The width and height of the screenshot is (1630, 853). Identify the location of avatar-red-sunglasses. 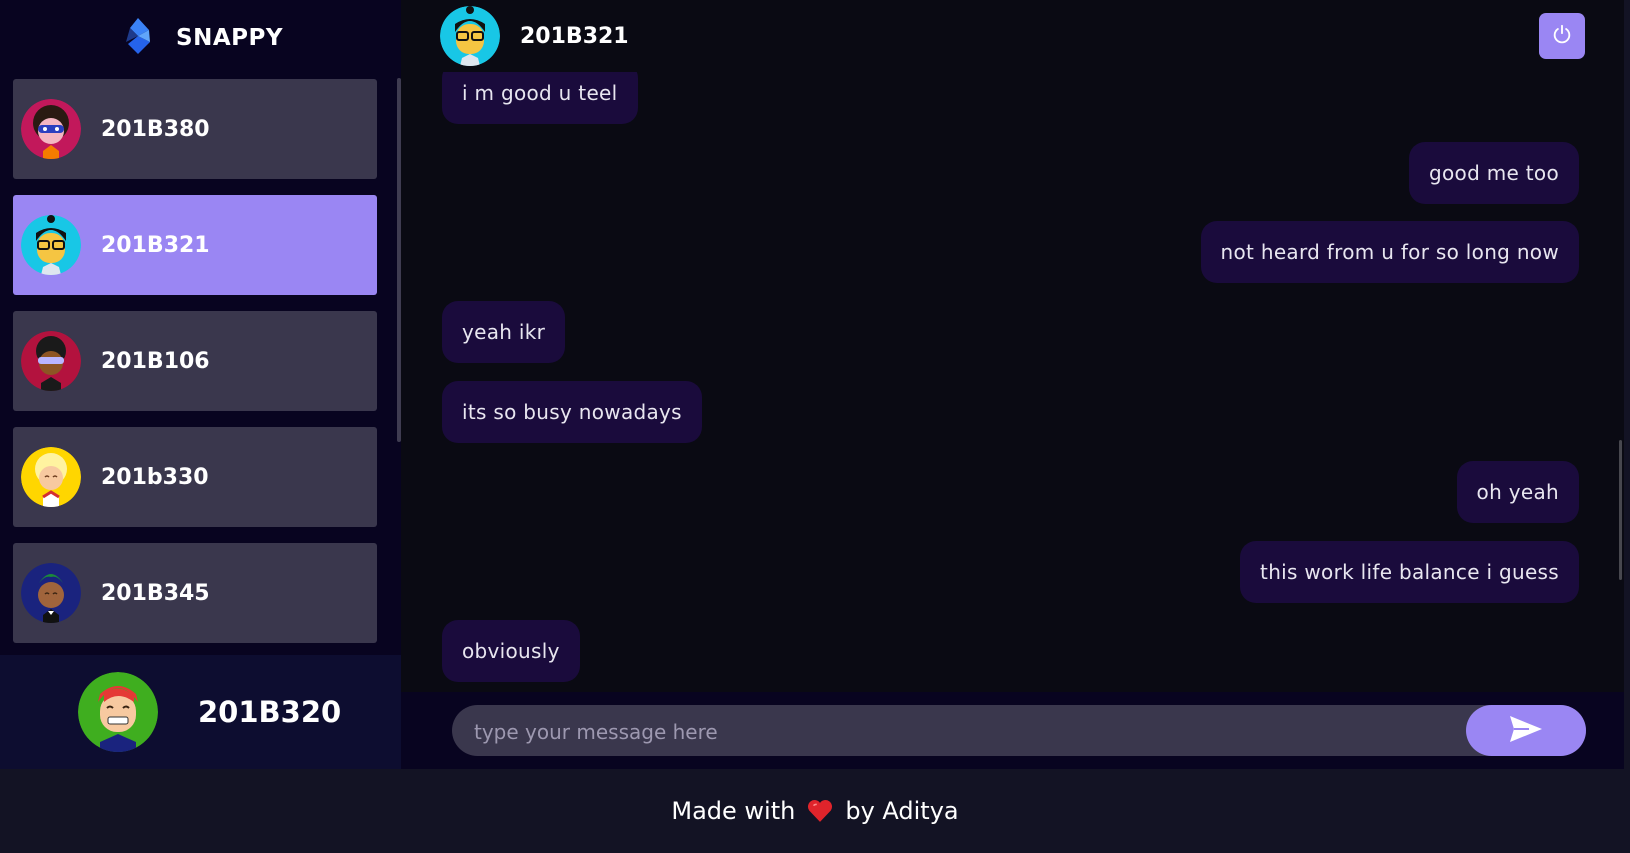
(51, 361).